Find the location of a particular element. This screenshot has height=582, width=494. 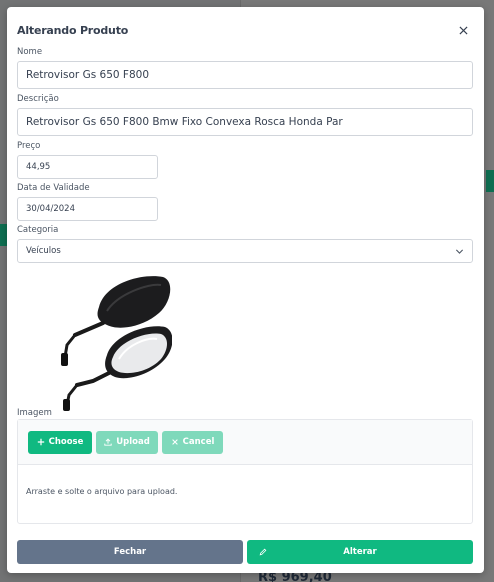

product-image is located at coordinates (116, 343).